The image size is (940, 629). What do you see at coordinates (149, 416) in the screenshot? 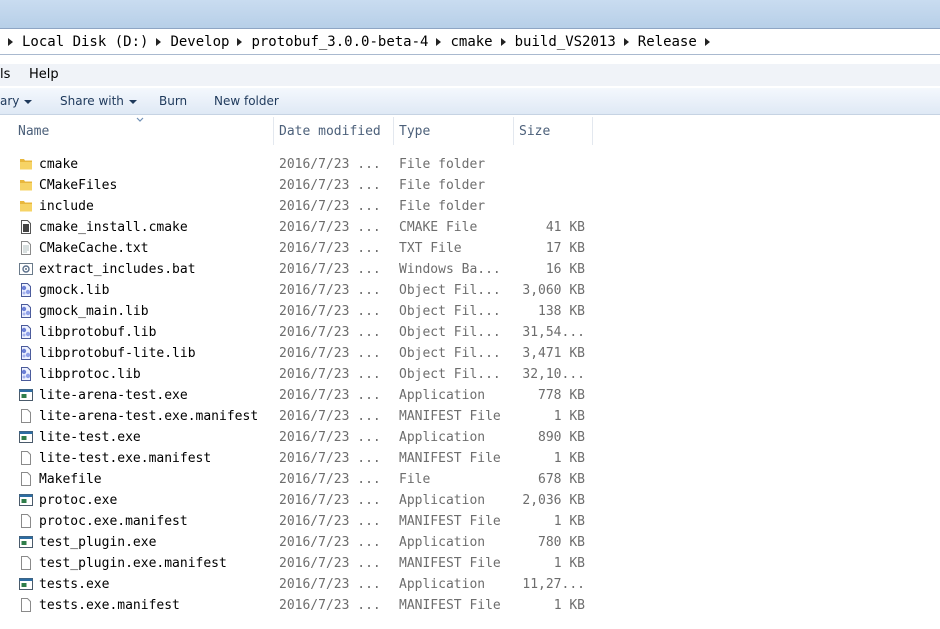
I see `file-name: lite-arena-test.exe.manifest` at bounding box center [149, 416].